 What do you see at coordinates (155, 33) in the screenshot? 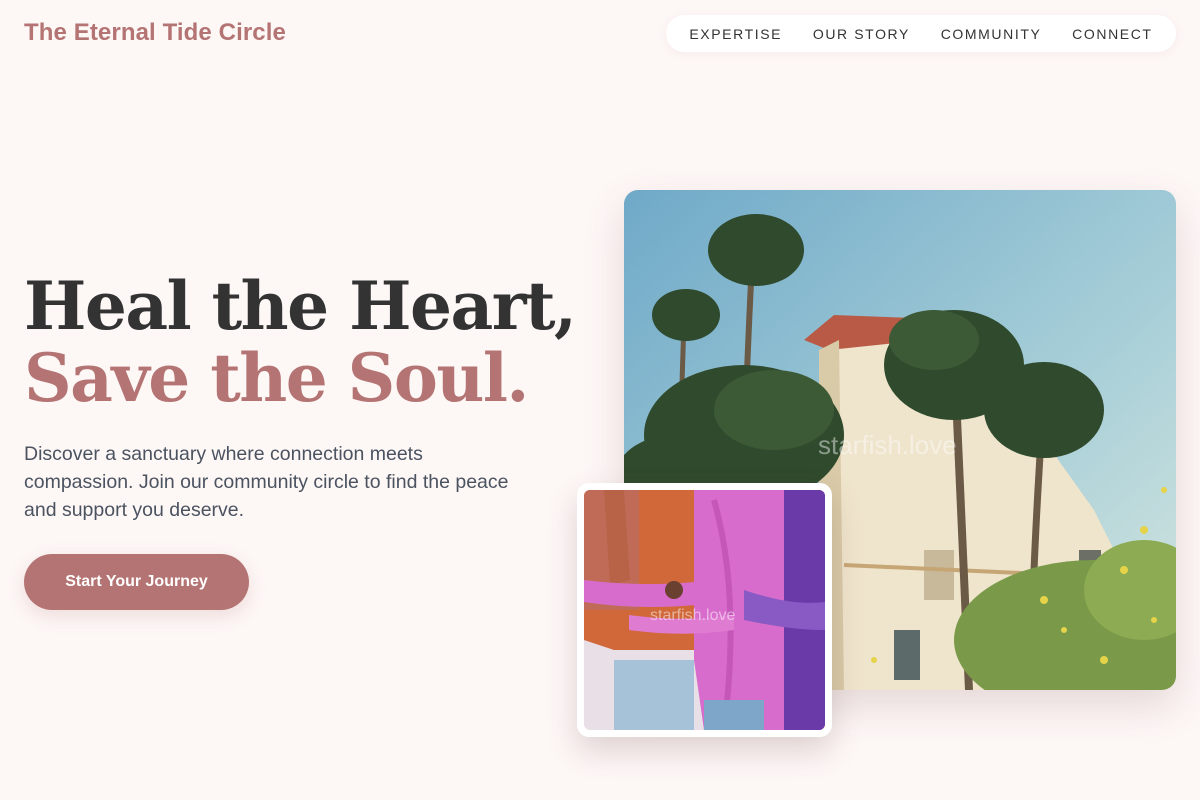
I see `brand-logo-text: The Eternal Tide Circle` at bounding box center [155, 33].